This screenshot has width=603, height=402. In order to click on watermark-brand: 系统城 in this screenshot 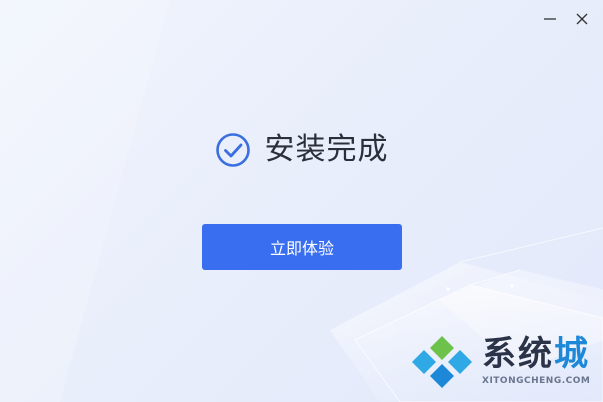, I will do `click(536, 354)`.